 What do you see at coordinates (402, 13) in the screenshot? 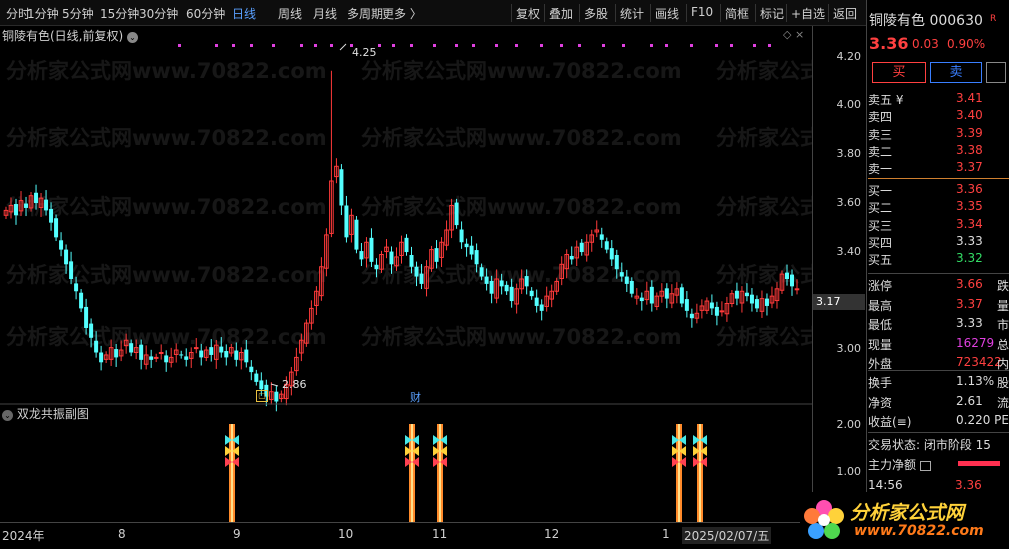
I see `toolbar-item-10: 更多 〉` at bounding box center [402, 13].